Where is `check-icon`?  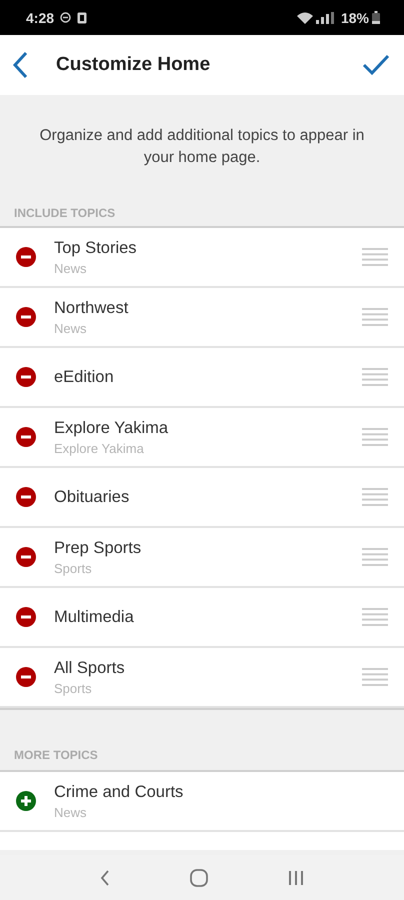
check-icon is located at coordinates (376, 65).